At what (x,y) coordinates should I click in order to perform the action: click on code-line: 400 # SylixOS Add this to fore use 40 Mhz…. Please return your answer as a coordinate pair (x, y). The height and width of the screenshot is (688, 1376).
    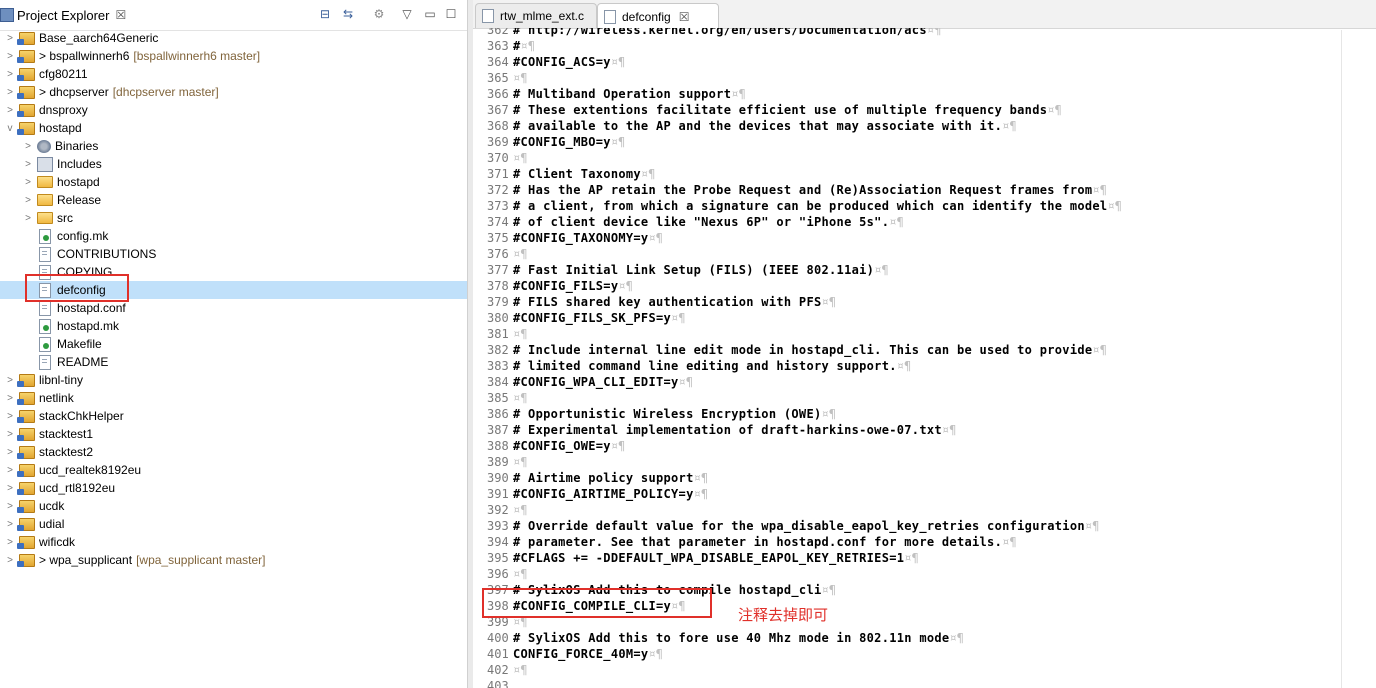
    Looking at the image, I should click on (718, 638).